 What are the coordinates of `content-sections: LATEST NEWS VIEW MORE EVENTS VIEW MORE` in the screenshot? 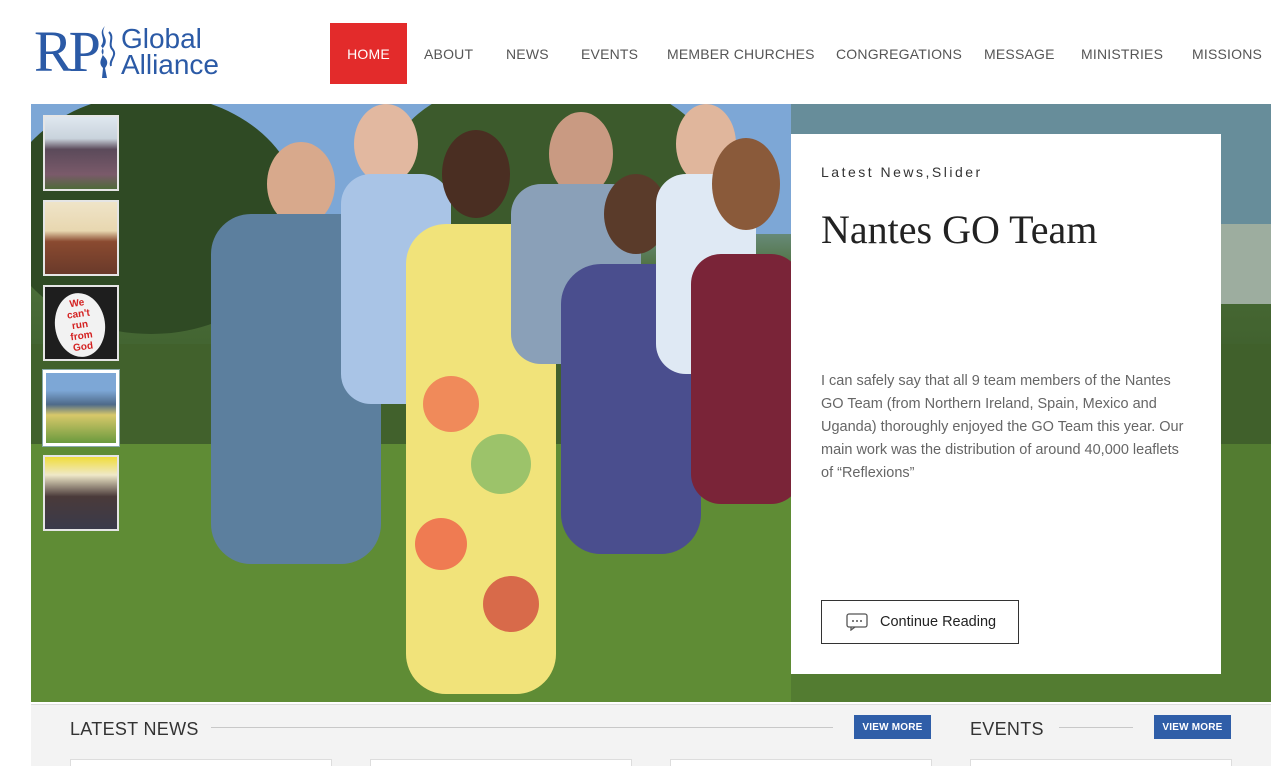 It's located at (651, 735).